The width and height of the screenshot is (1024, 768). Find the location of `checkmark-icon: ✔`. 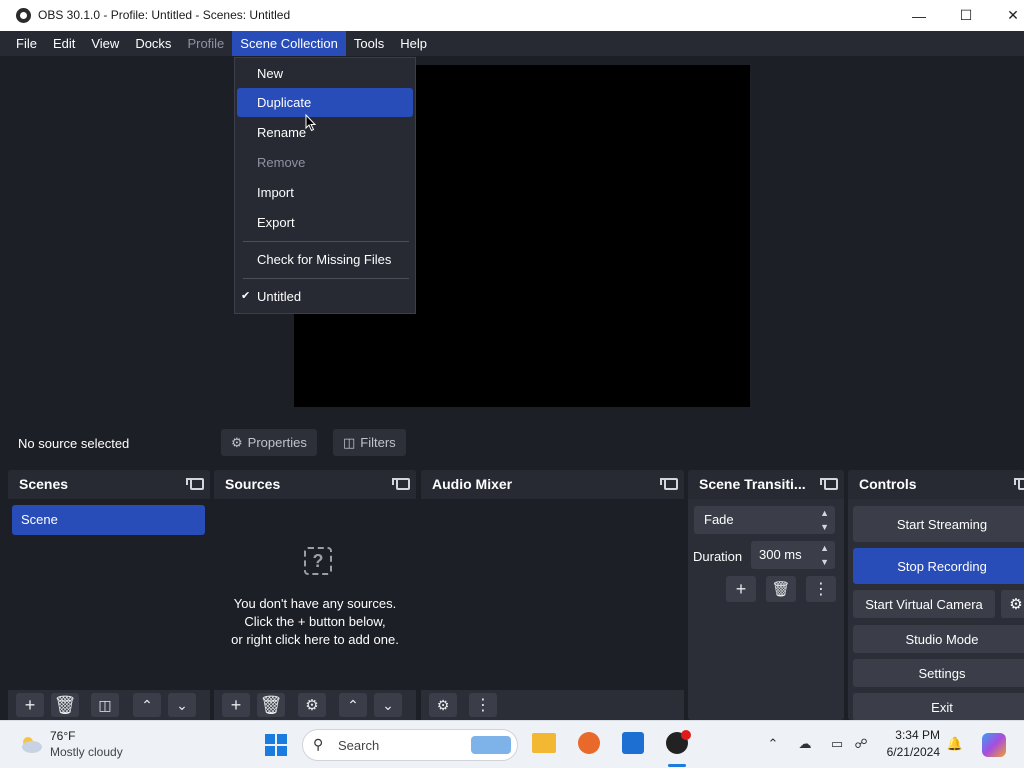

checkmark-icon: ✔ is located at coordinates (246, 296).